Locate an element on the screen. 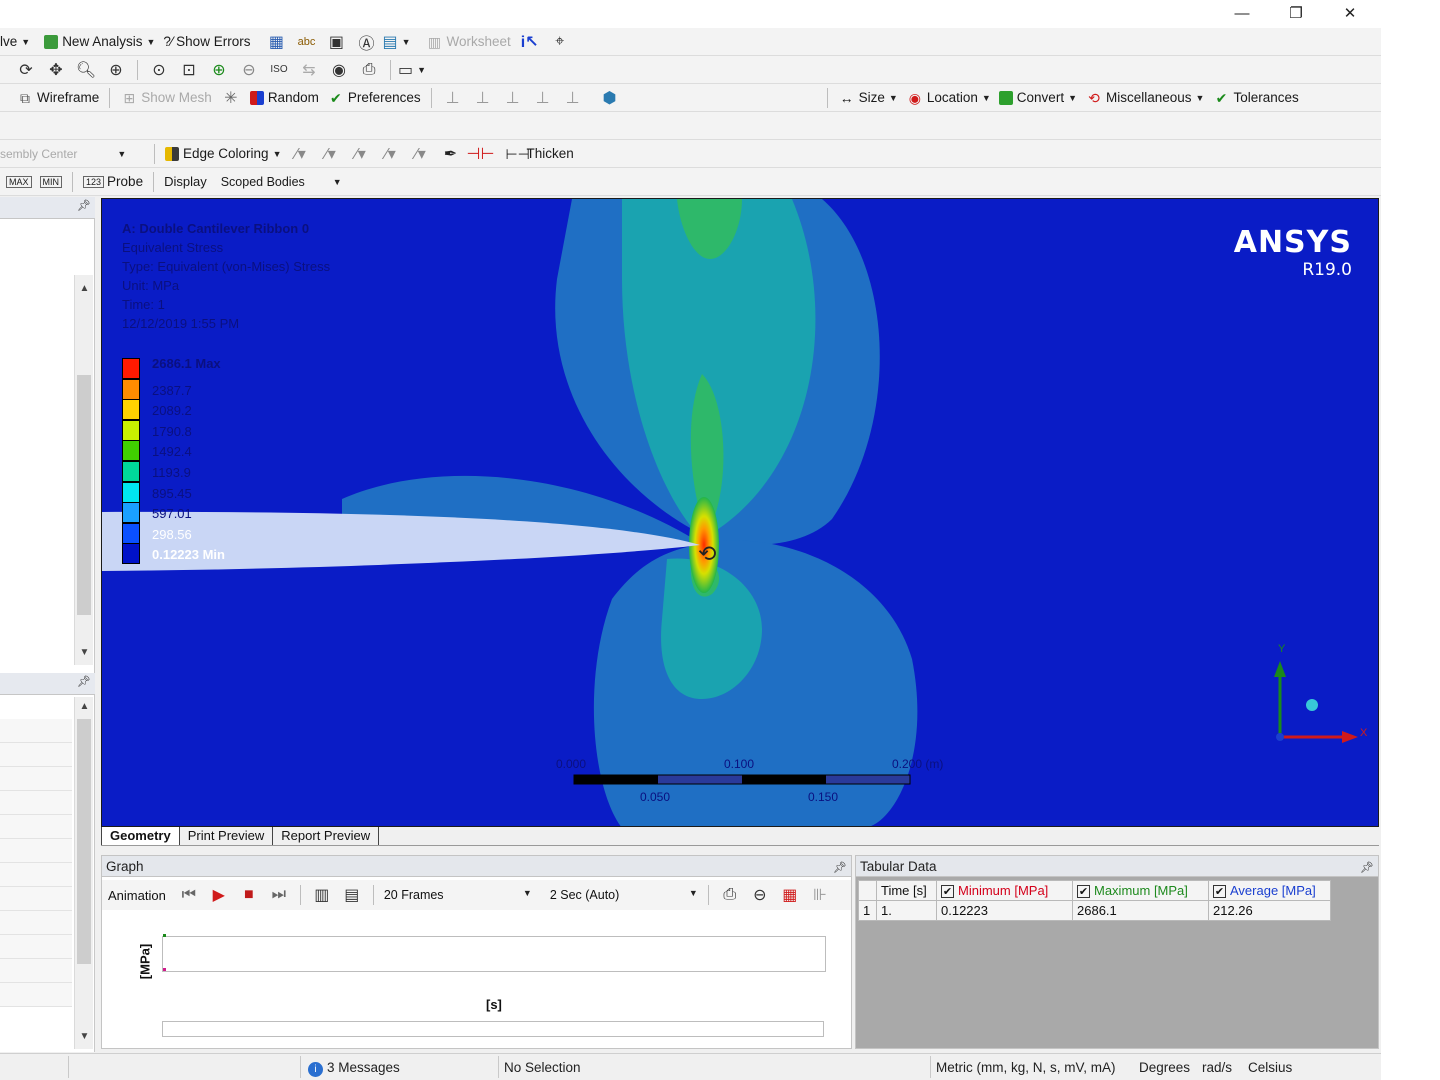 The height and width of the screenshot is (1080, 1440). explode-icon: ✳ is located at coordinates (231, 98).